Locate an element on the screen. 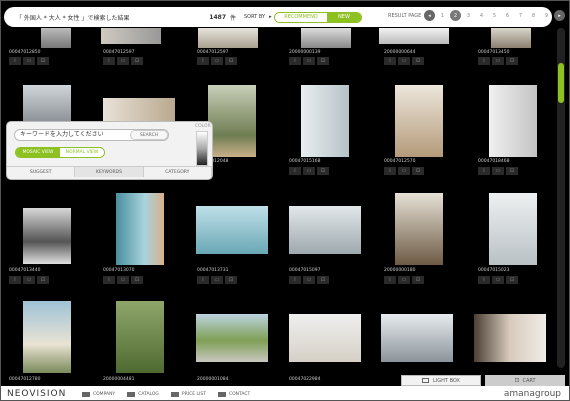 The image size is (570, 401). amanagroup-logo: amanagroup is located at coordinates (532, 394).